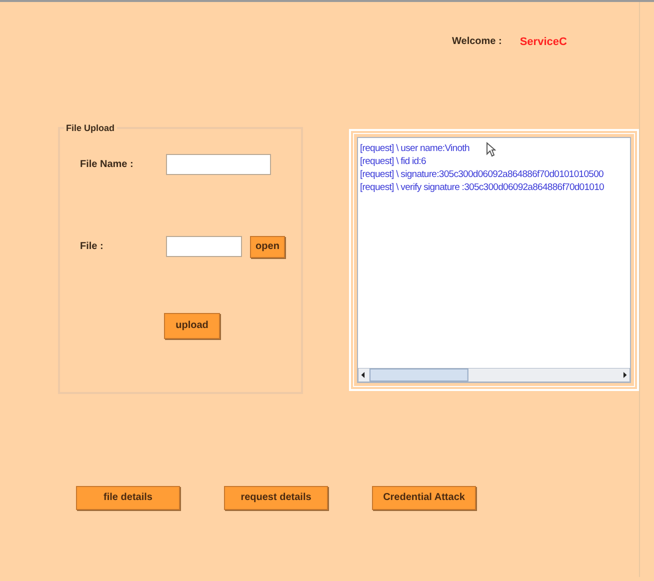  I want to click on action-button: request details, so click(276, 498).